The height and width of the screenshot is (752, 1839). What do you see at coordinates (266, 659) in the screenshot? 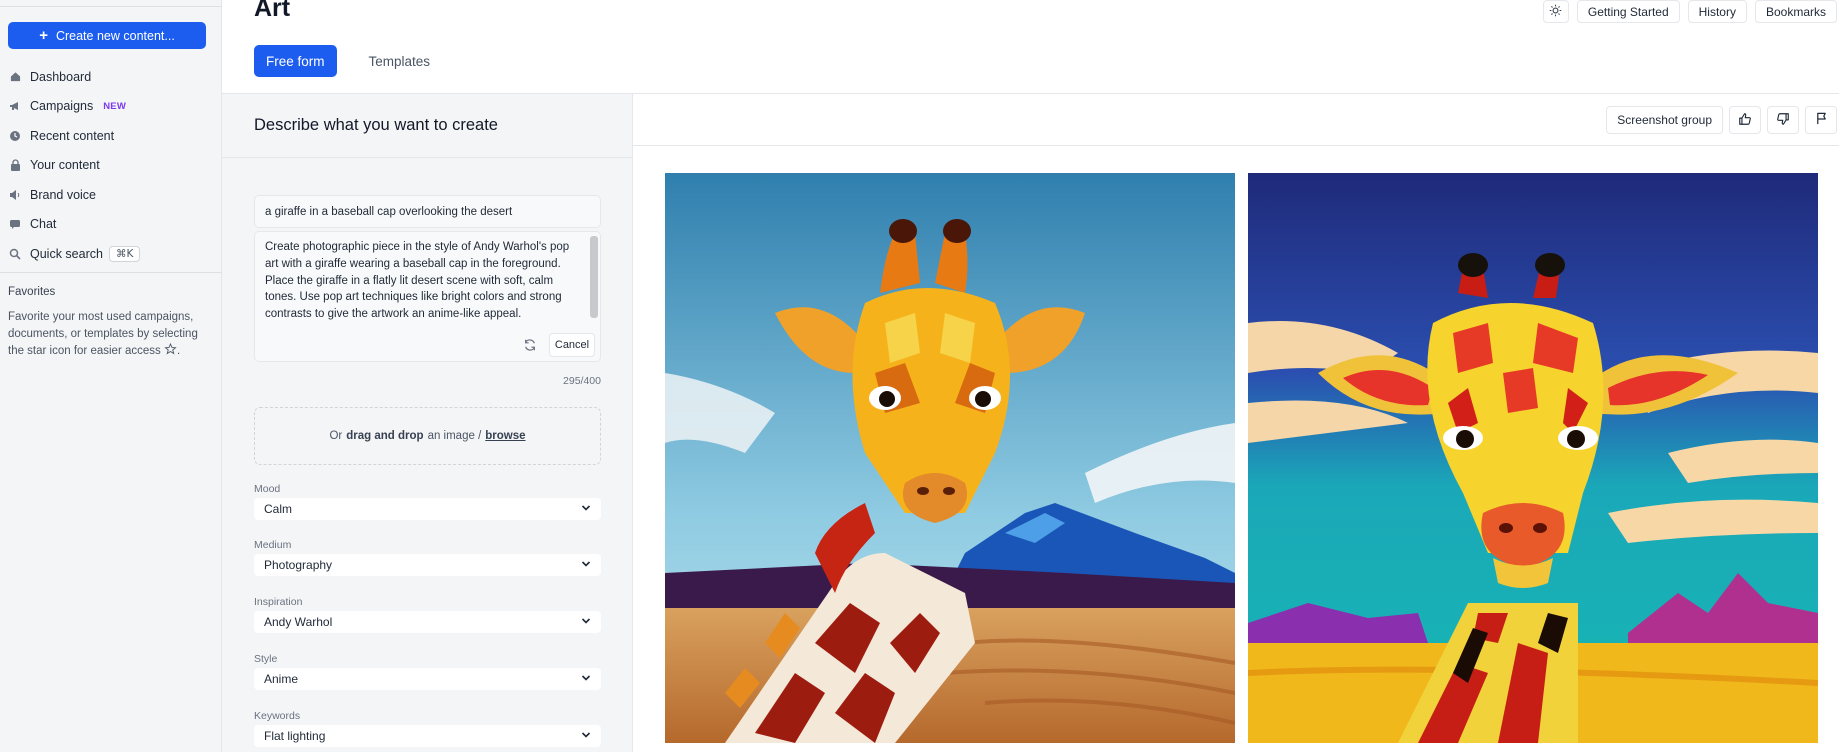
I see `style-label: Style` at bounding box center [266, 659].